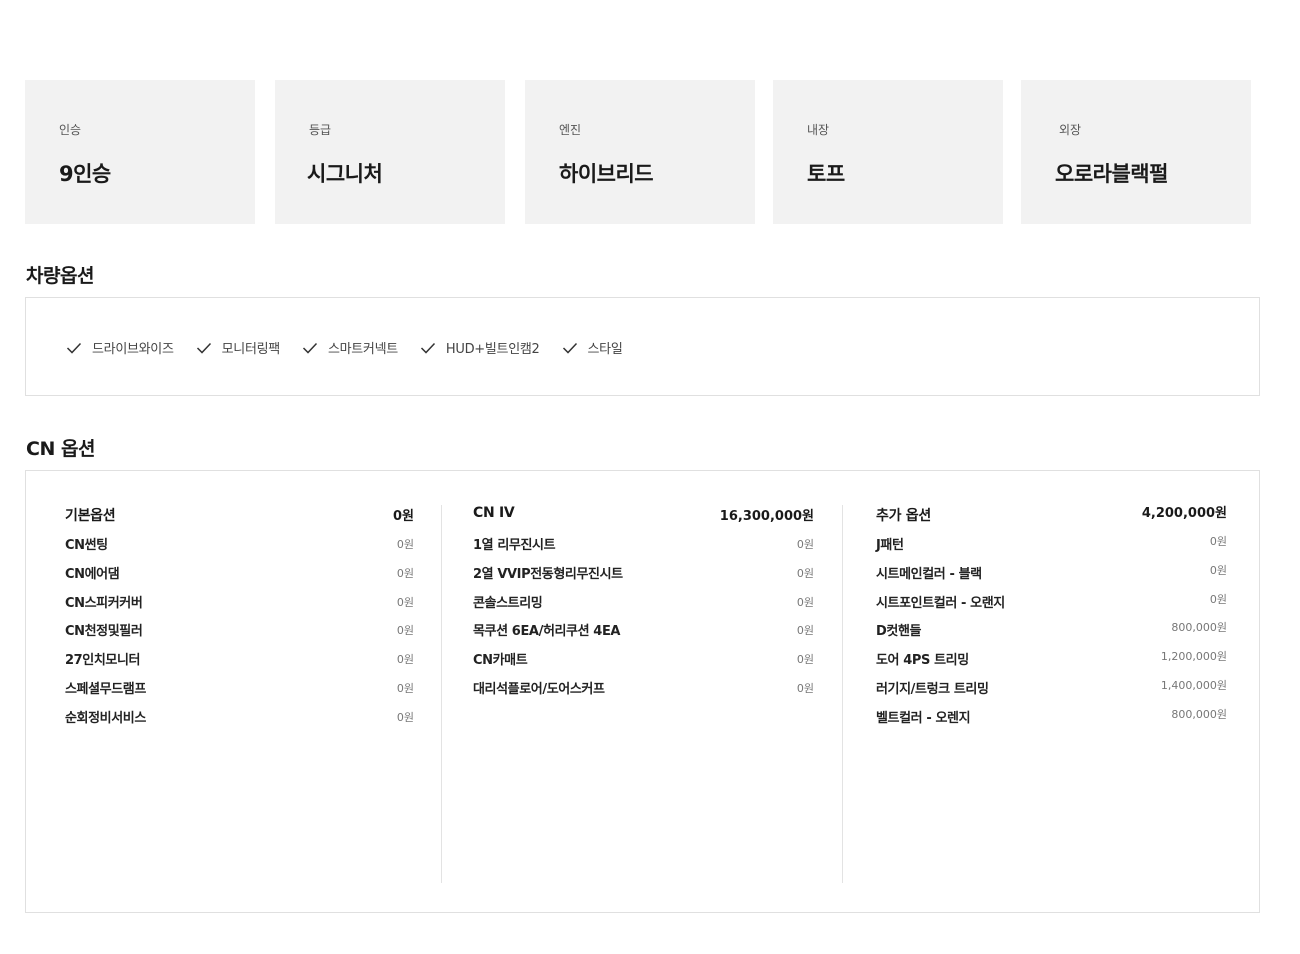  What do you see at coordinates (1070, 130) in the screenshot?
I see `spec-label: 외장` at bounding box center [1070, 130].